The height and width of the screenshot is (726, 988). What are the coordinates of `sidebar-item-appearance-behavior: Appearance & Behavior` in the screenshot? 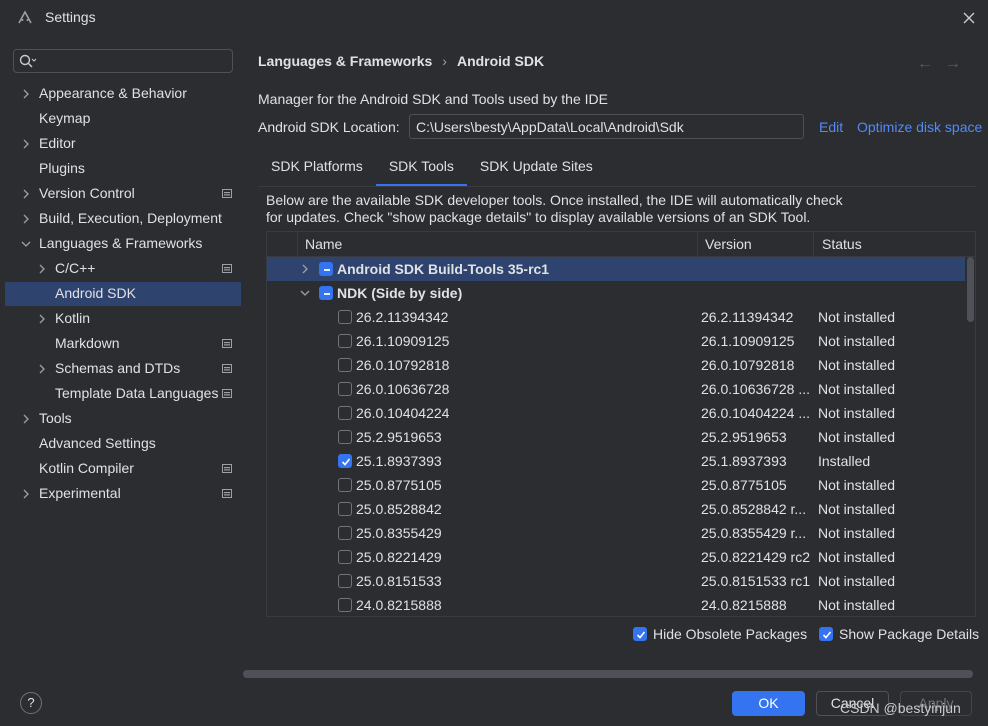 It's located at (123, 94).